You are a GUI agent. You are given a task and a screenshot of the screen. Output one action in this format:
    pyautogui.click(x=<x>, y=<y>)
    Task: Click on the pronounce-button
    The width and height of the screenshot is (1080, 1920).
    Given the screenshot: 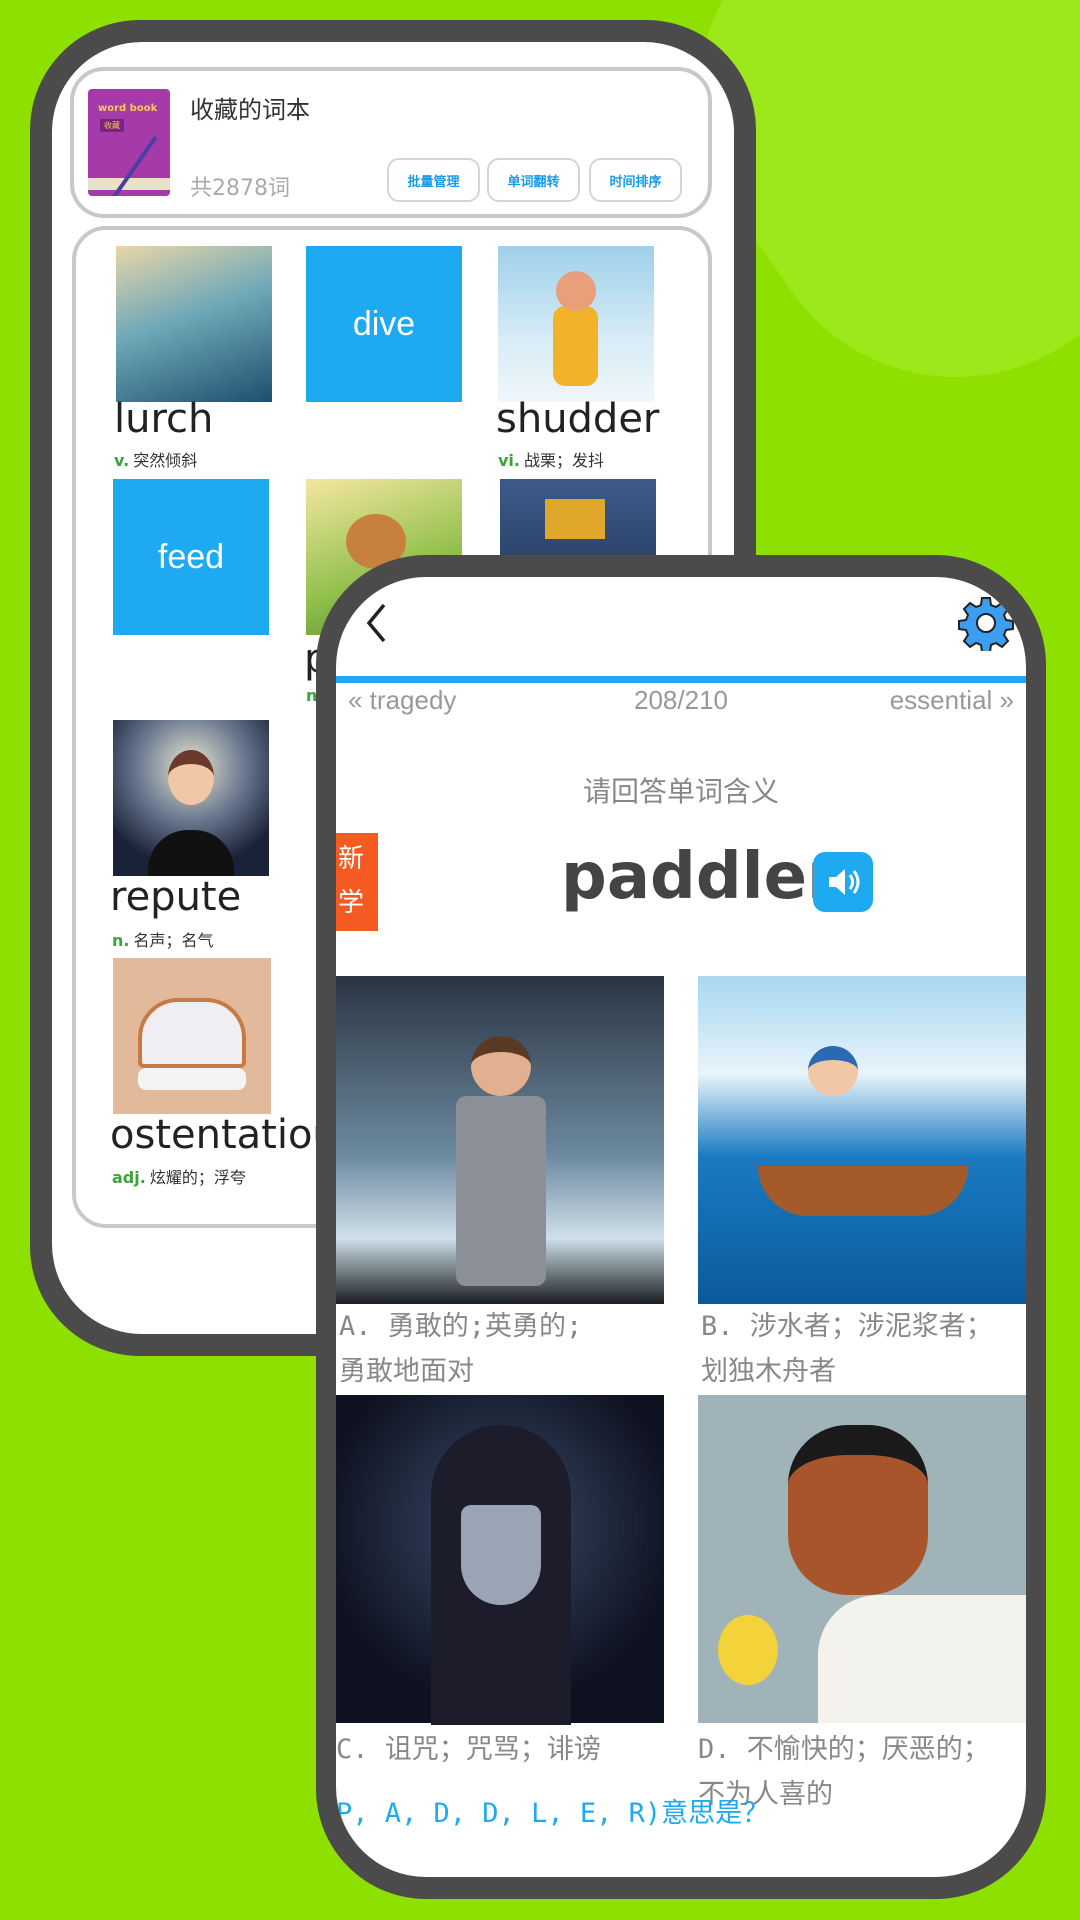 What is the action you would take?
    pyautogui.click(x=843, y=882)
    